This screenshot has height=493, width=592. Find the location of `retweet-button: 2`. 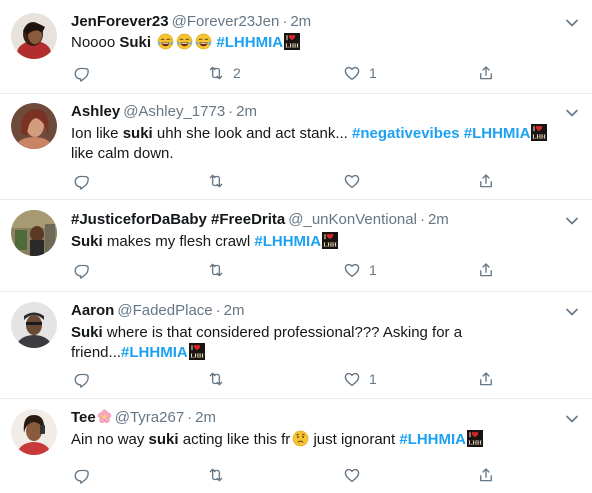

retweet-button: 2 is located at coordinates (224, 73).